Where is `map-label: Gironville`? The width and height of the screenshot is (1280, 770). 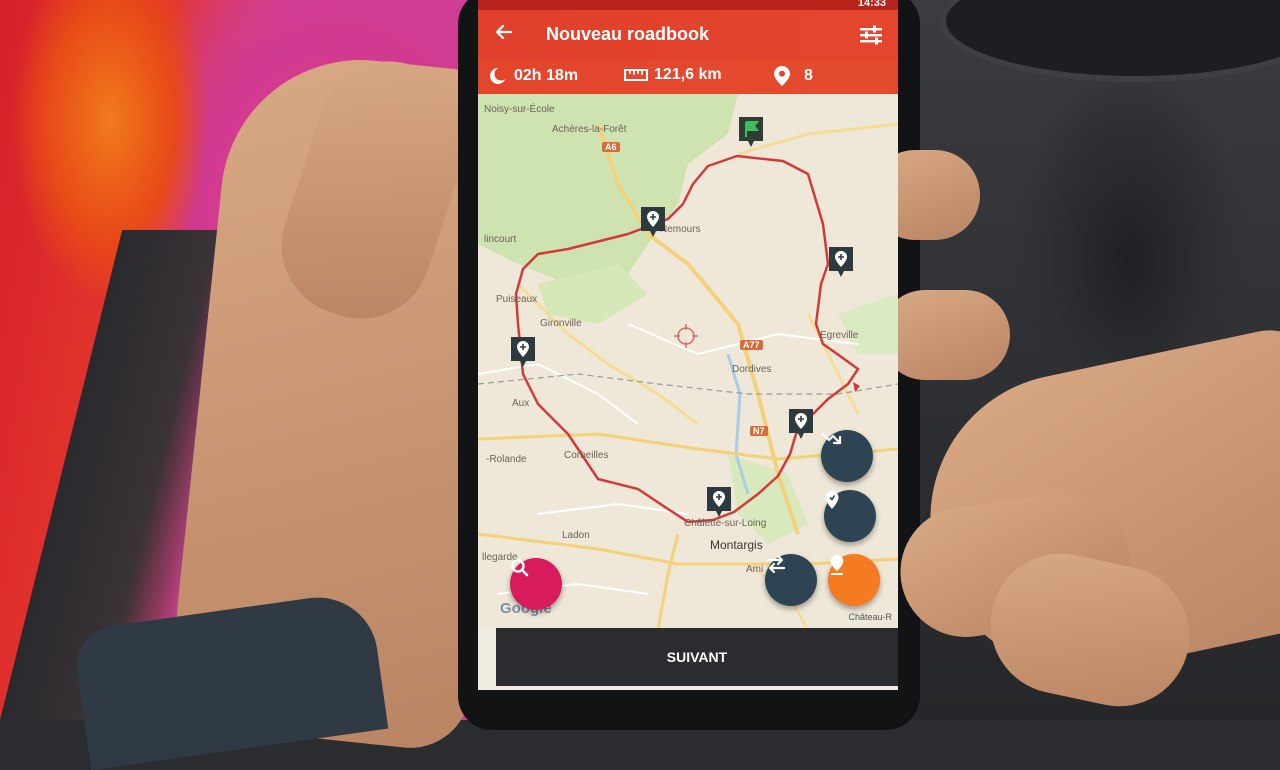 map-label: Gironville is located at coordinates (561, 323).